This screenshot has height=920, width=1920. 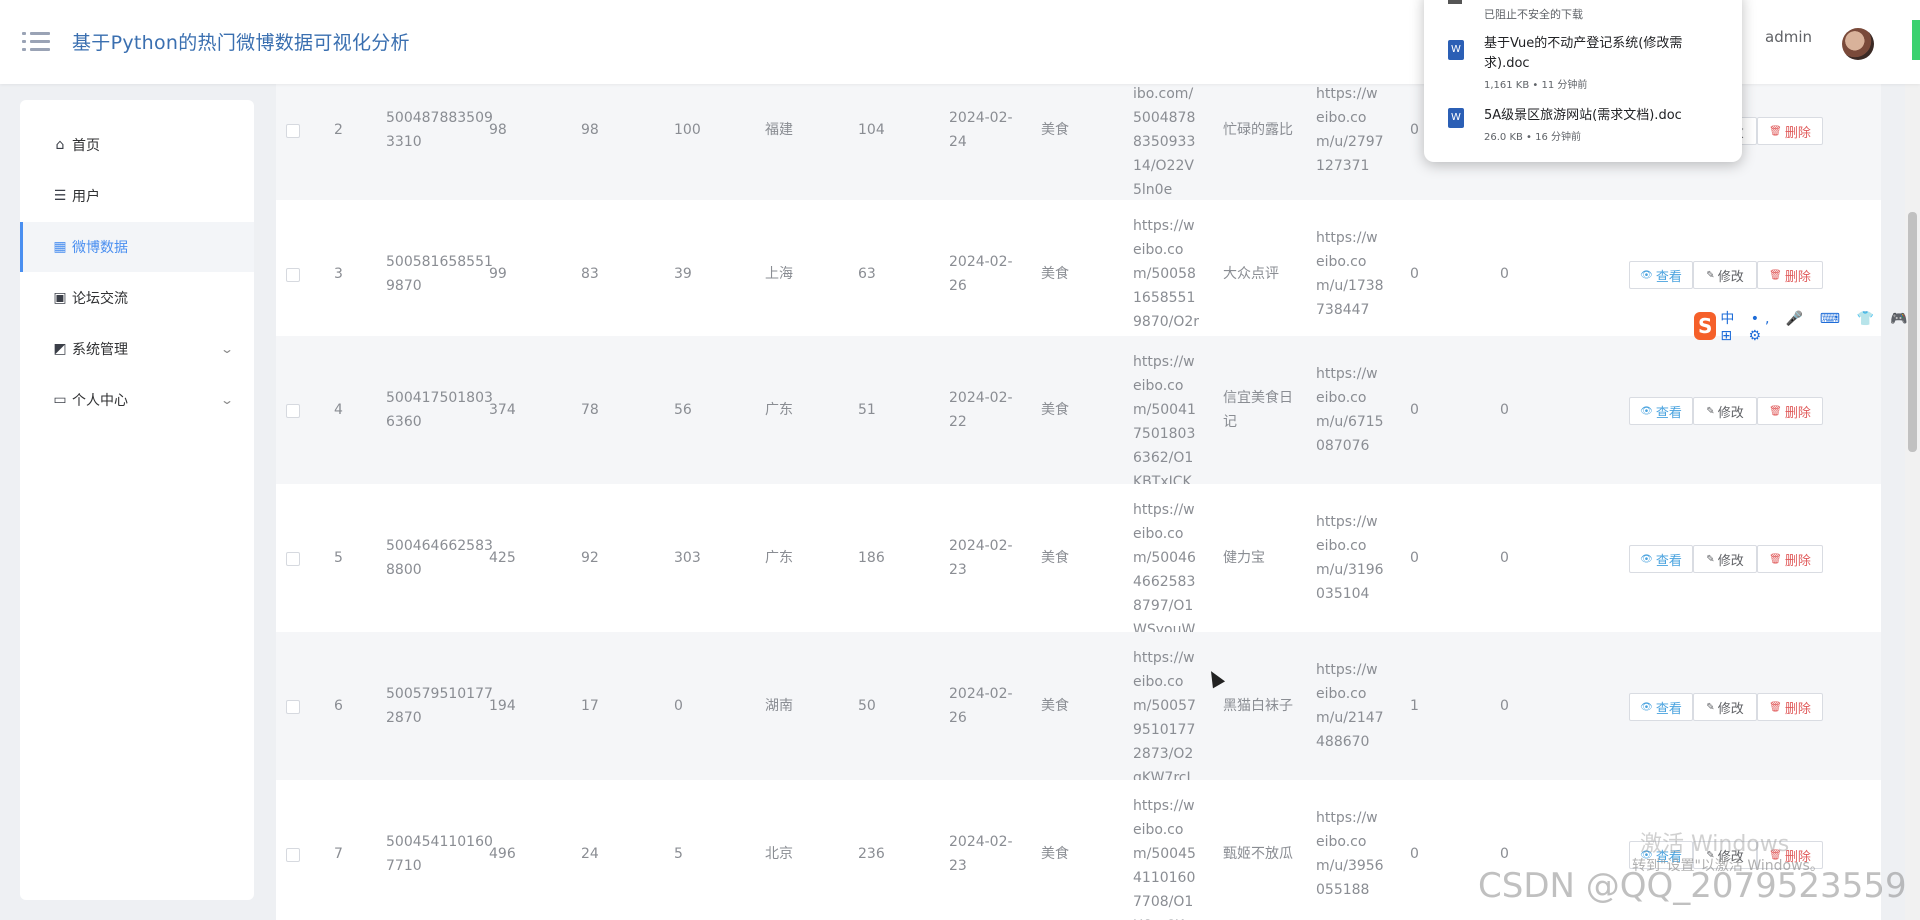 I want to click on window-accent, so click(x=1916, y=40).